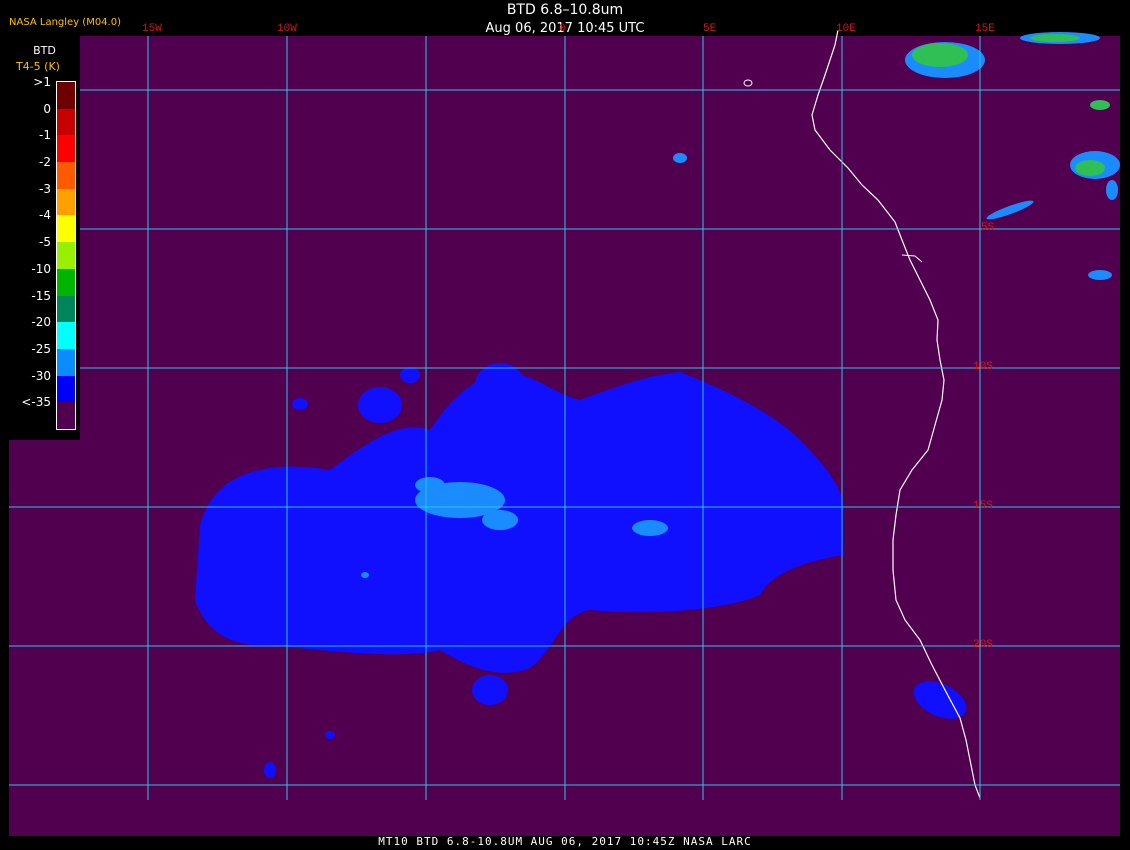  What do you see at coordinates (287, 29) in the screenshot?
I see `lon-label-10w: 10W` at bounding box center [287, 29].